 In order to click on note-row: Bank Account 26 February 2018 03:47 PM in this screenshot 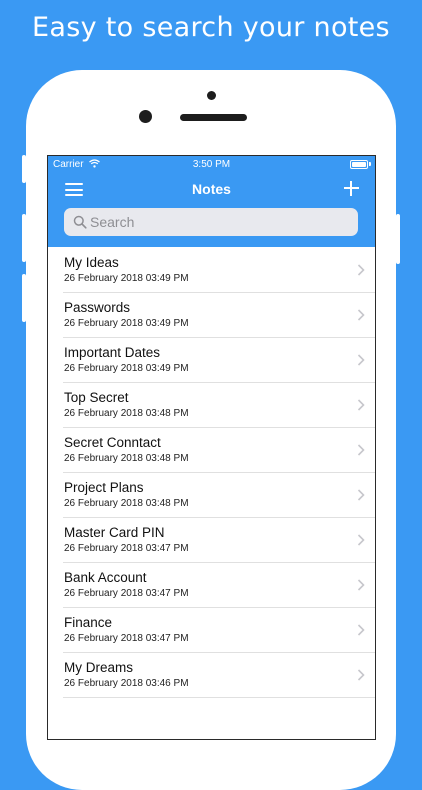, I will do `click(219, 585)`.